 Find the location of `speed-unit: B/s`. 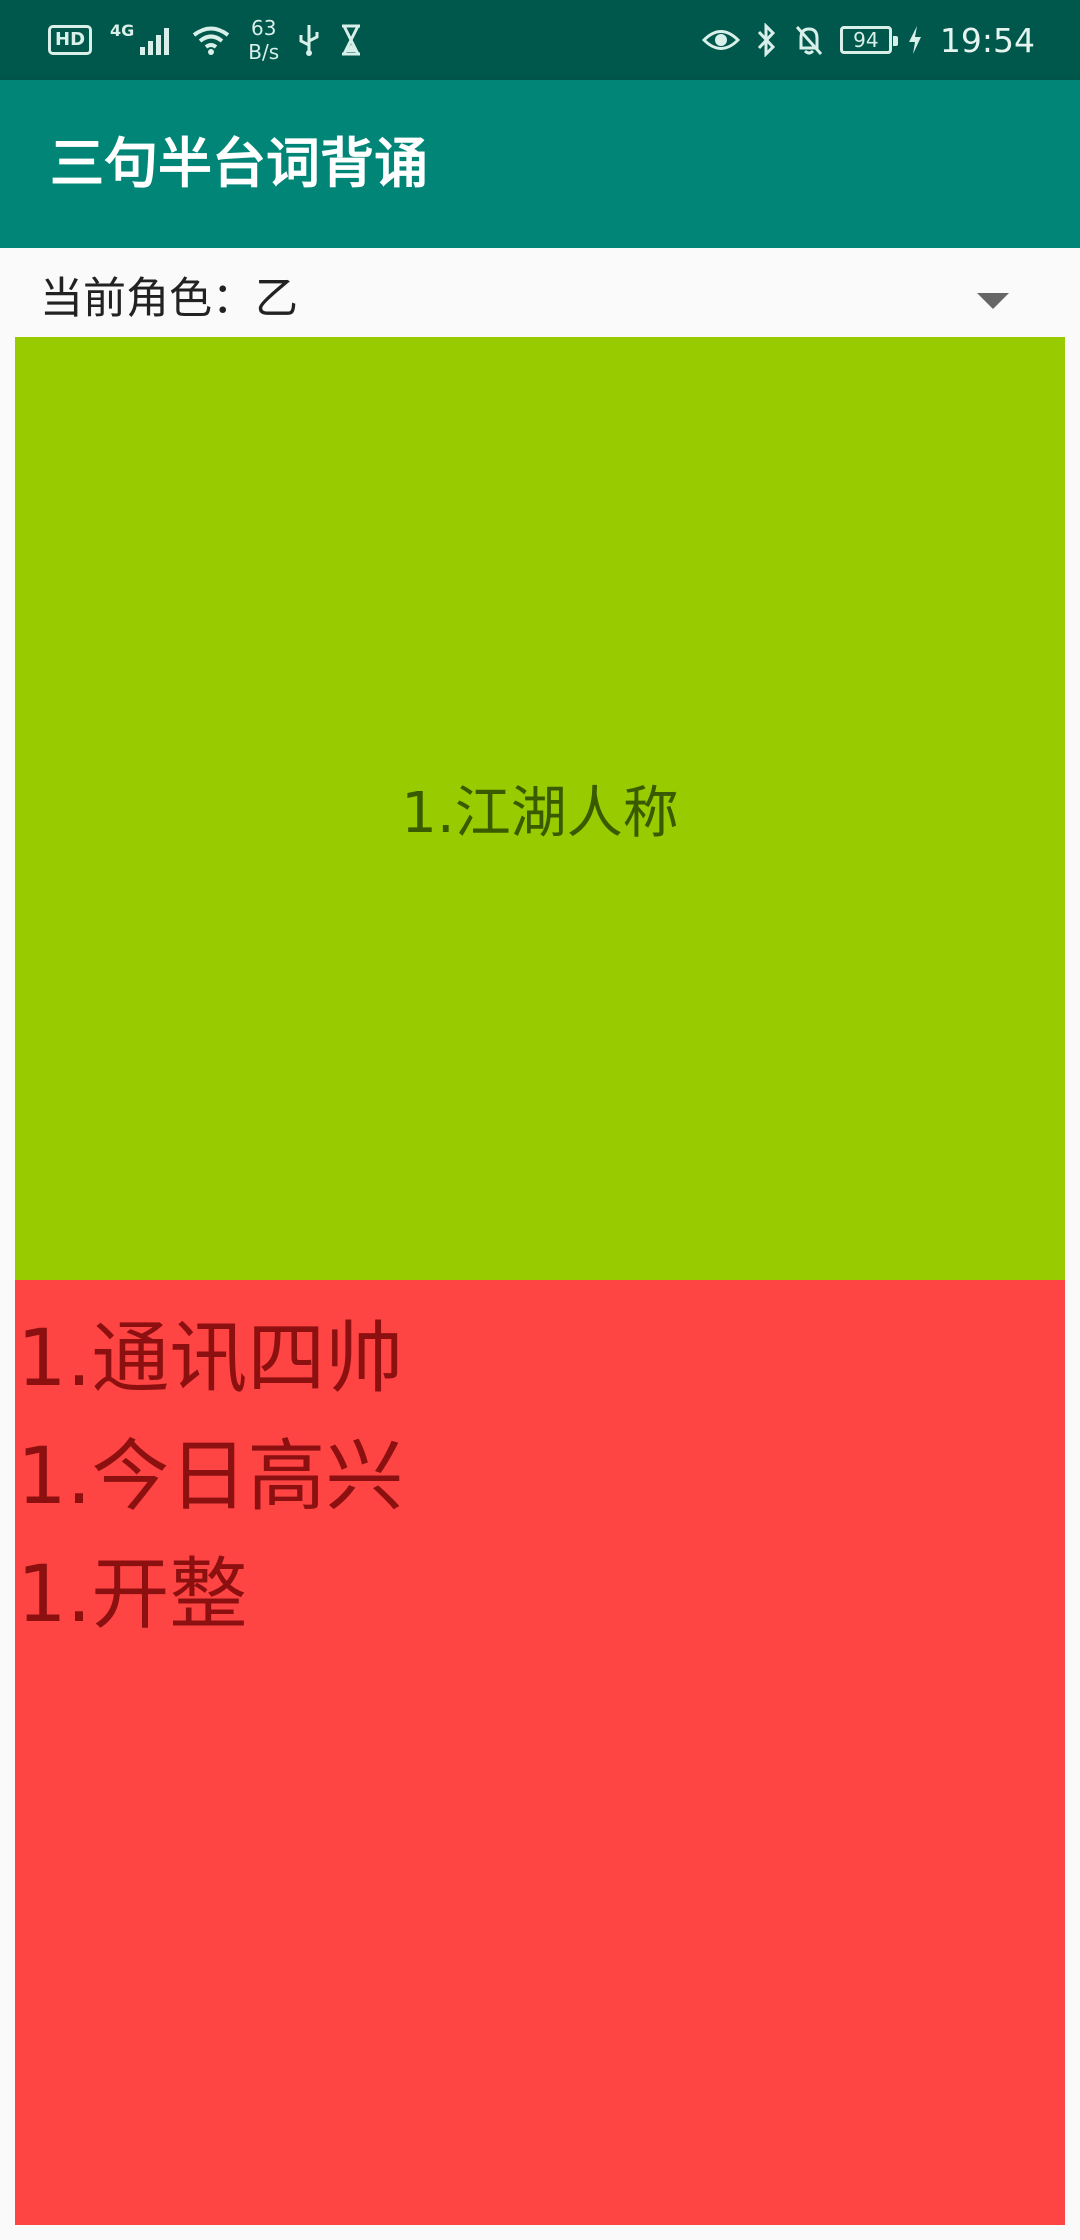

speed-unit: B/s is located at coordinates (264, 52).